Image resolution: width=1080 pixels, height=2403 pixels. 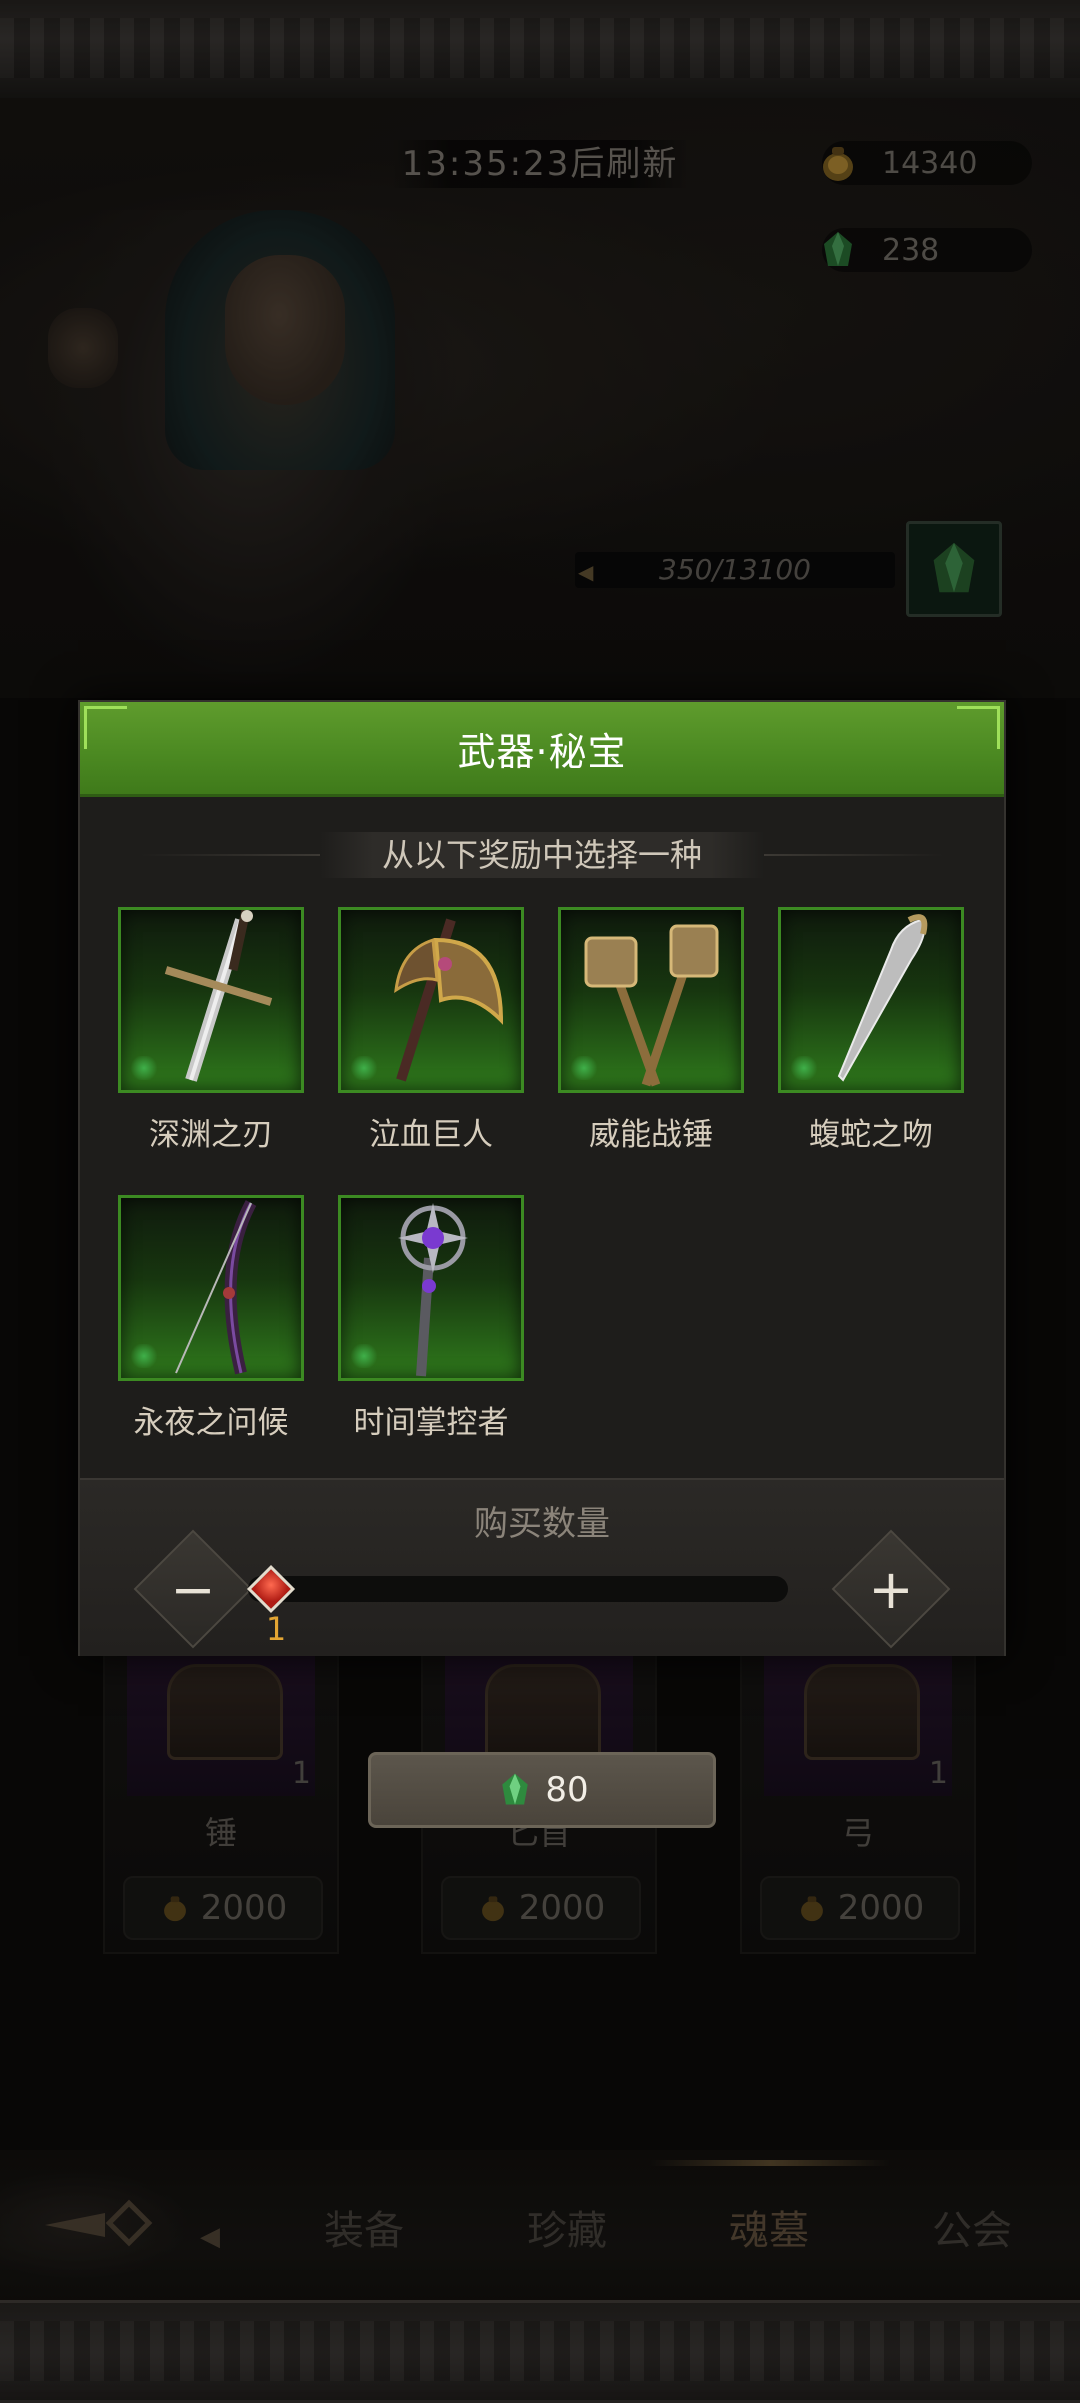 I want to click on item-label: 深渊之刃, so click(x=211, y=1135).